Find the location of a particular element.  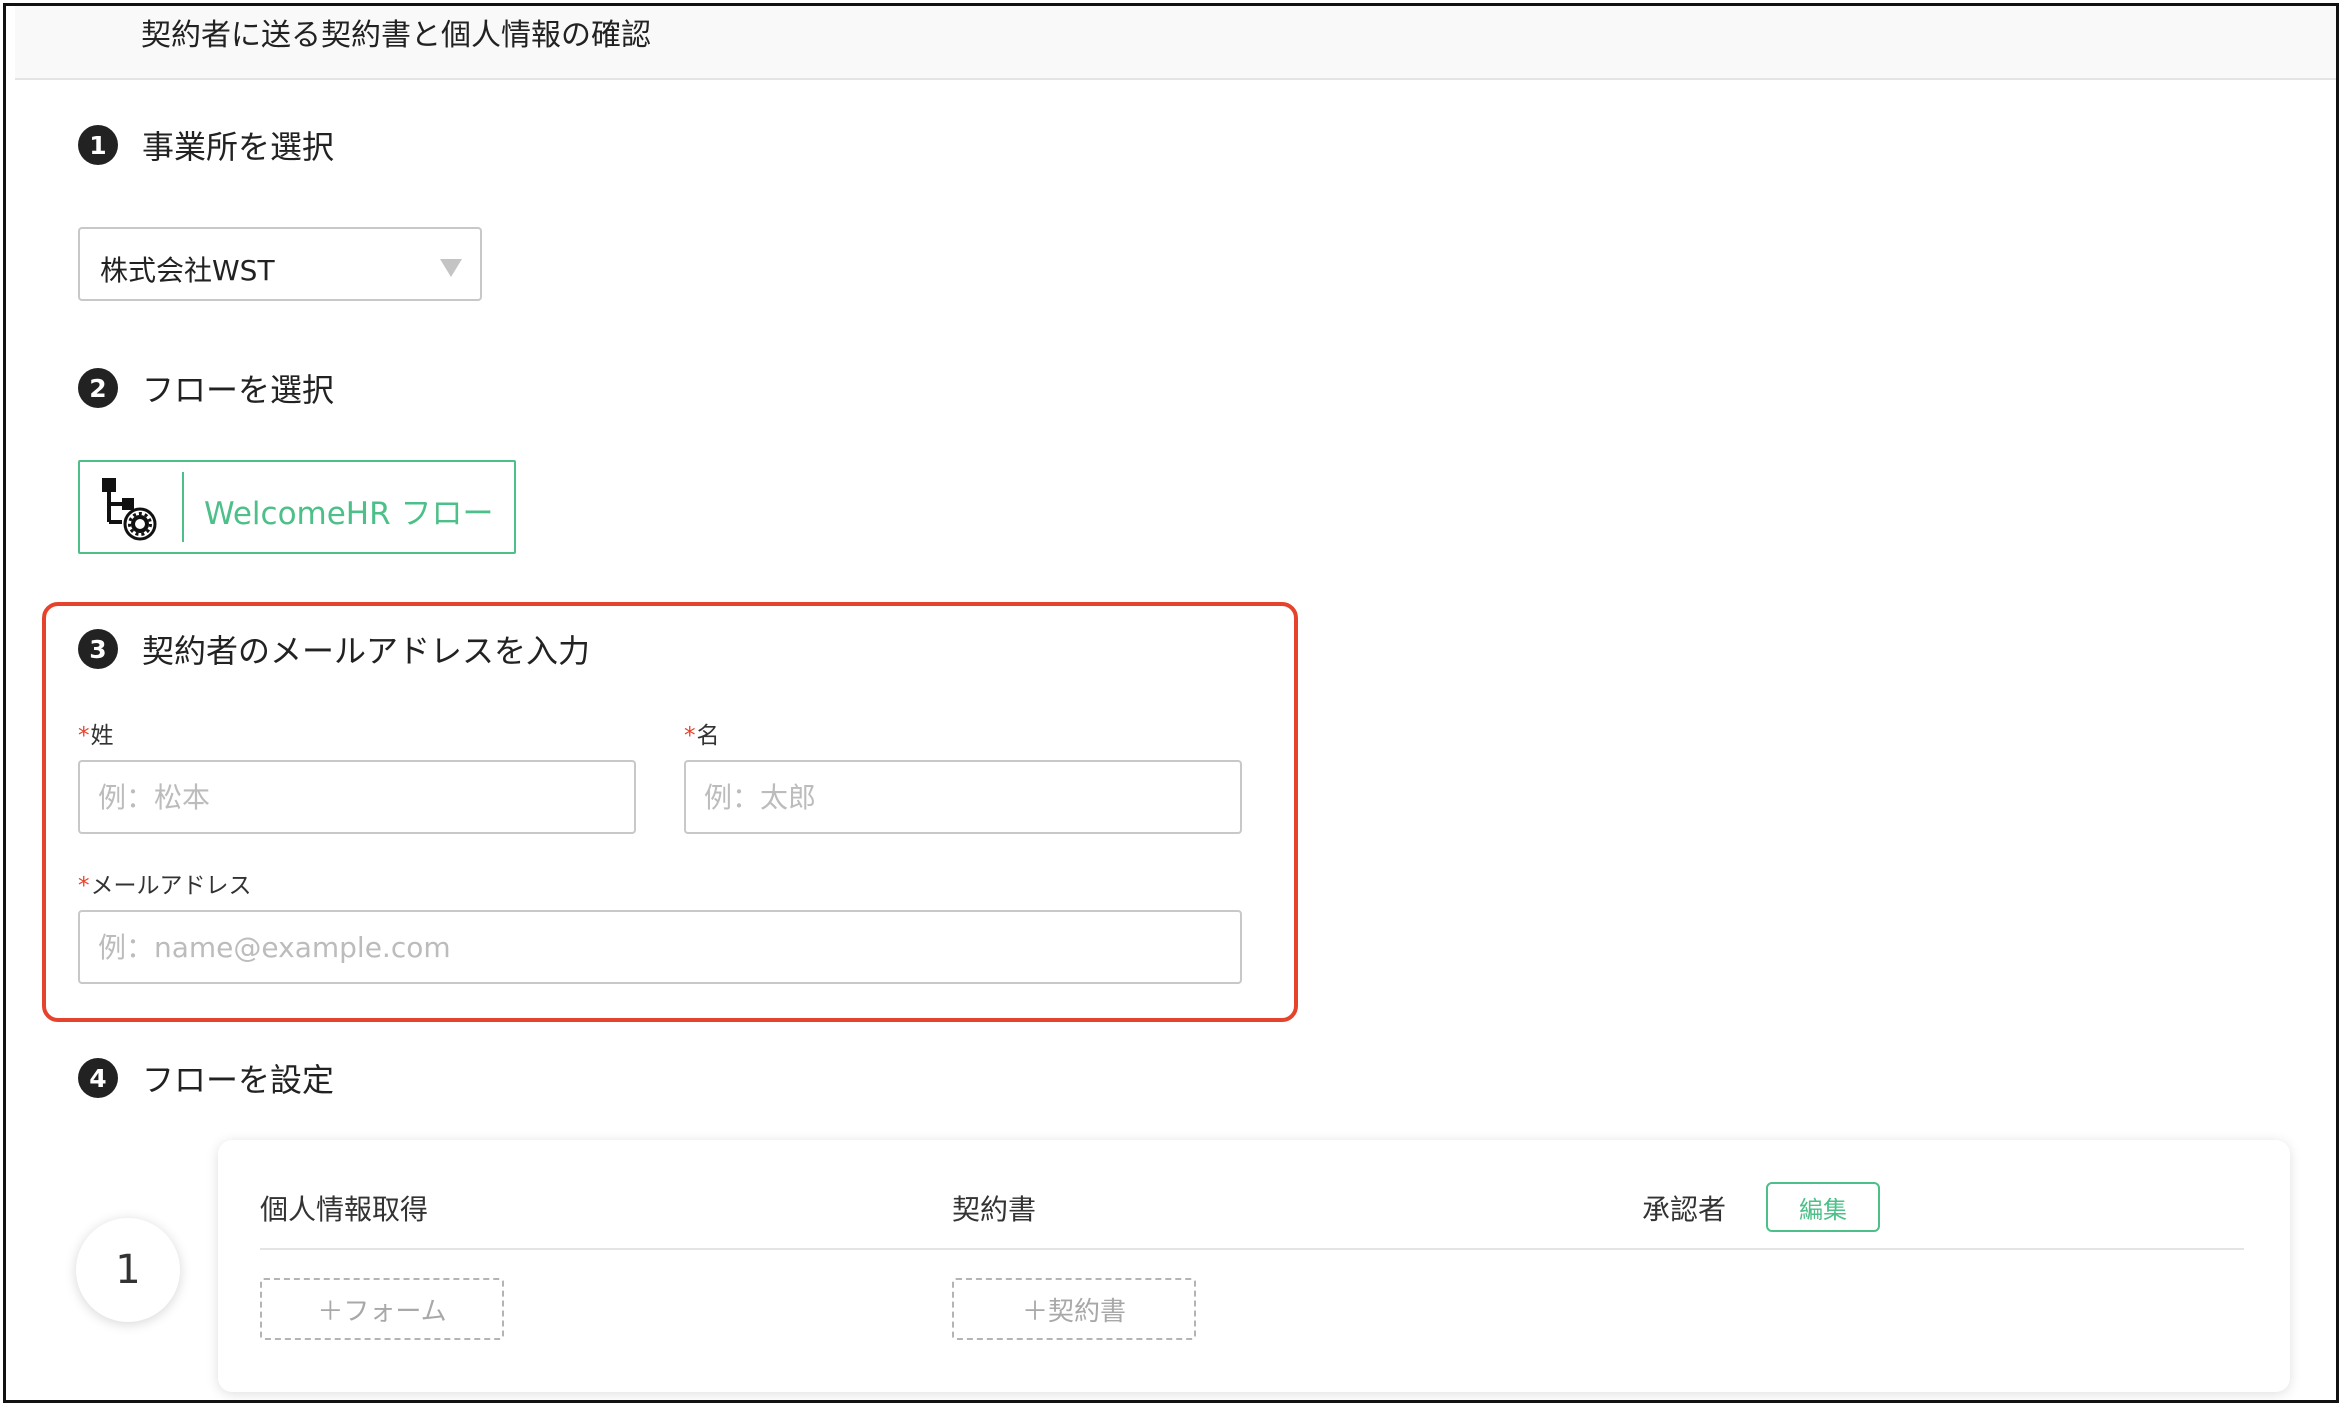

personal-info-column-header: 個人情報取得 is located at coordinates (344, 1209).